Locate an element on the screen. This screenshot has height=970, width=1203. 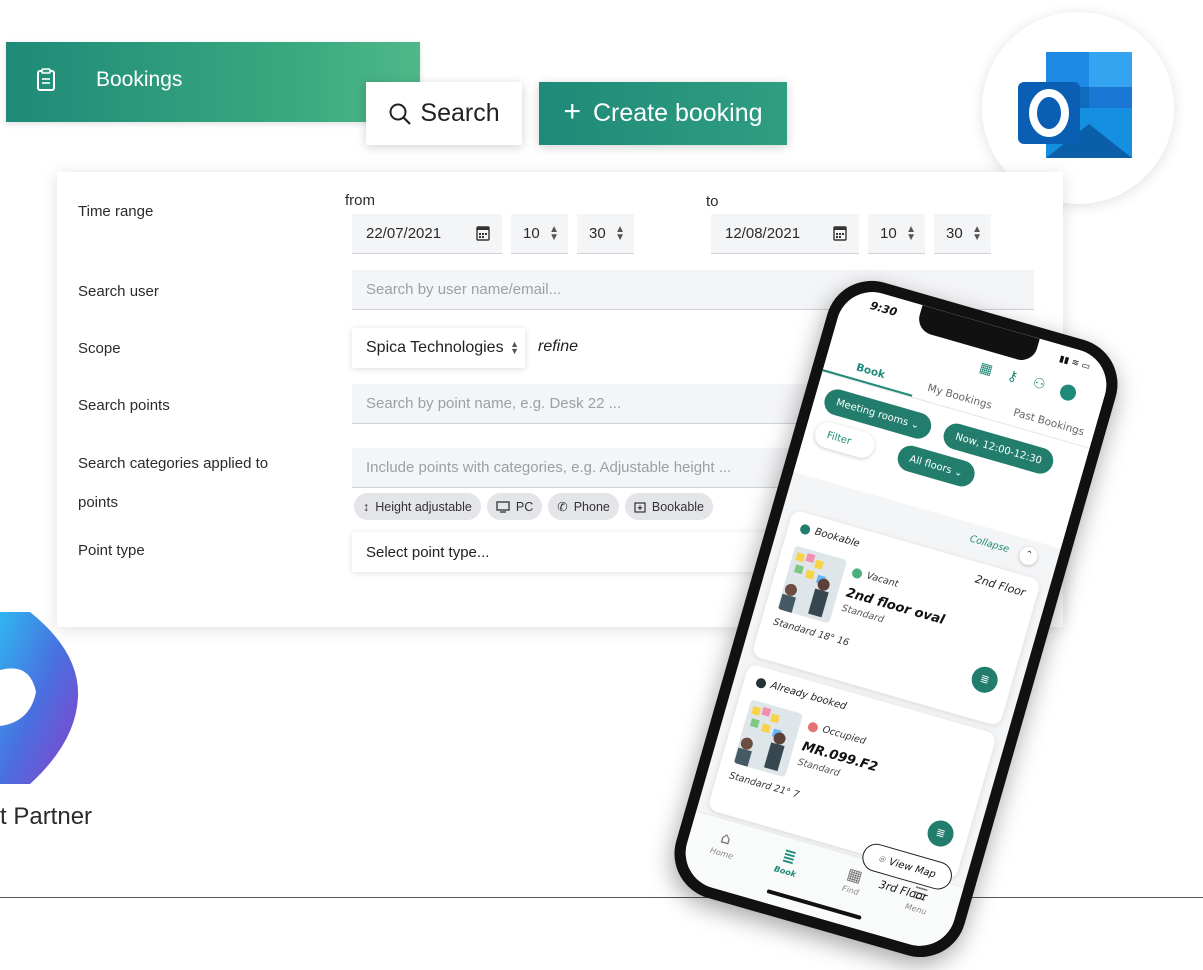
to-date-field: 12/08/2021 is located at coordinates (785, 234).